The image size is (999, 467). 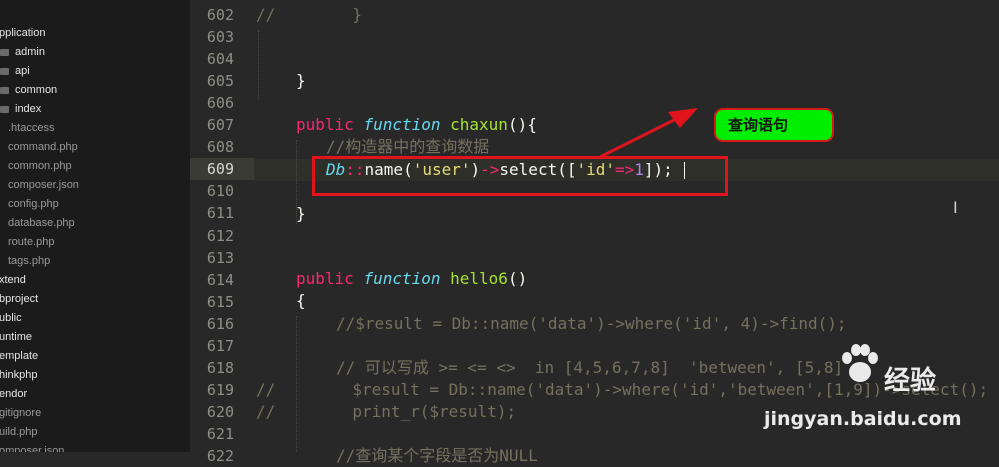 I want to click on indent-guide, so click(x=259, y=65).